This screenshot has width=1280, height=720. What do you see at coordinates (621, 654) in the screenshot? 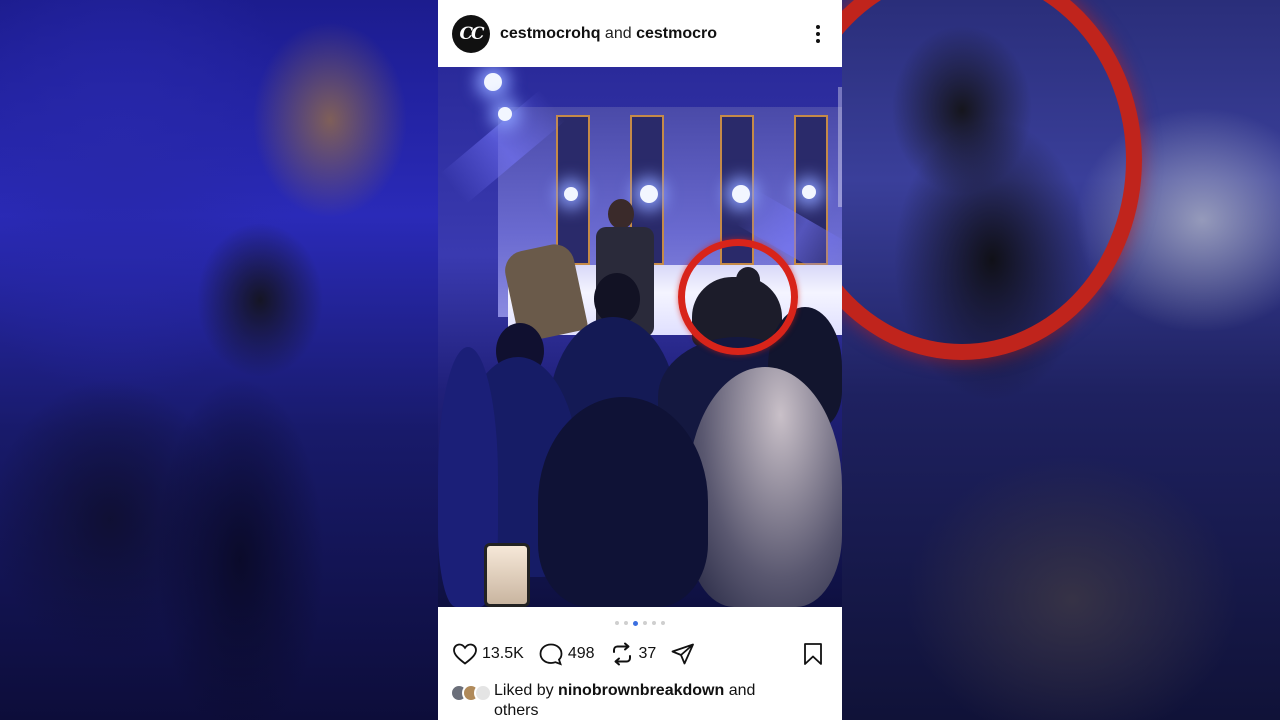
I see `repost-icon` at bounding box center [621, 654].